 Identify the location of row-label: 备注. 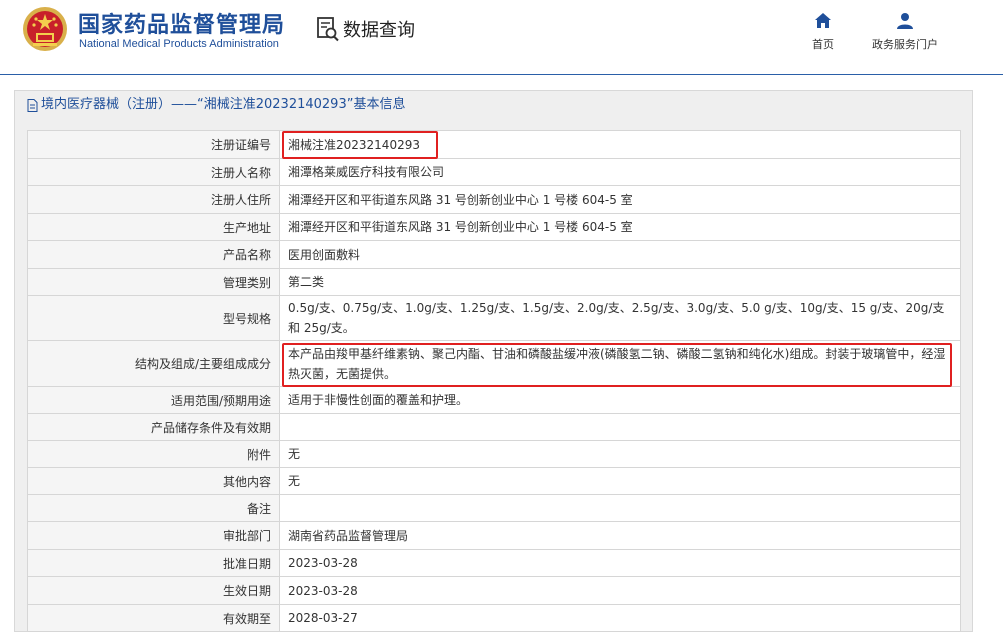
(153, 508).